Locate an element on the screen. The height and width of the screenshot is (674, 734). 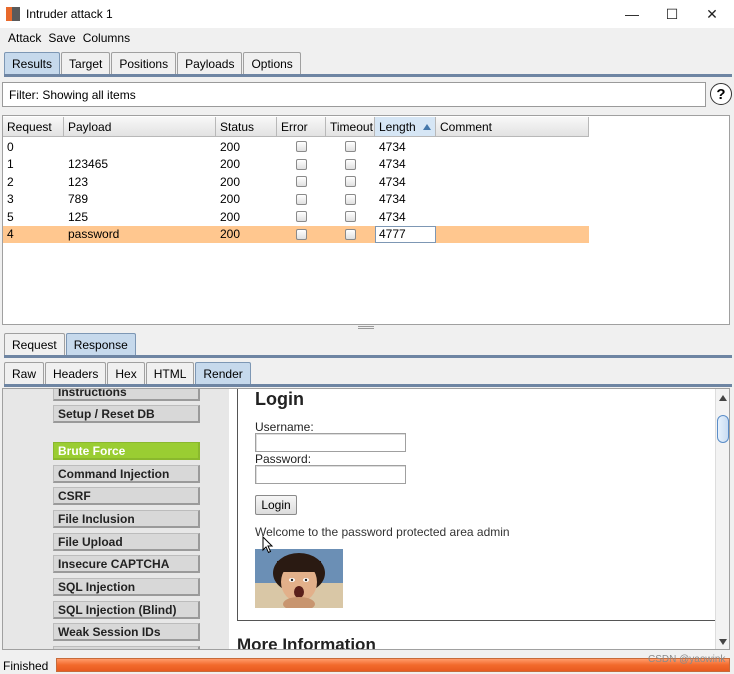
help-icon: ? is located at coordinates (721, 94).